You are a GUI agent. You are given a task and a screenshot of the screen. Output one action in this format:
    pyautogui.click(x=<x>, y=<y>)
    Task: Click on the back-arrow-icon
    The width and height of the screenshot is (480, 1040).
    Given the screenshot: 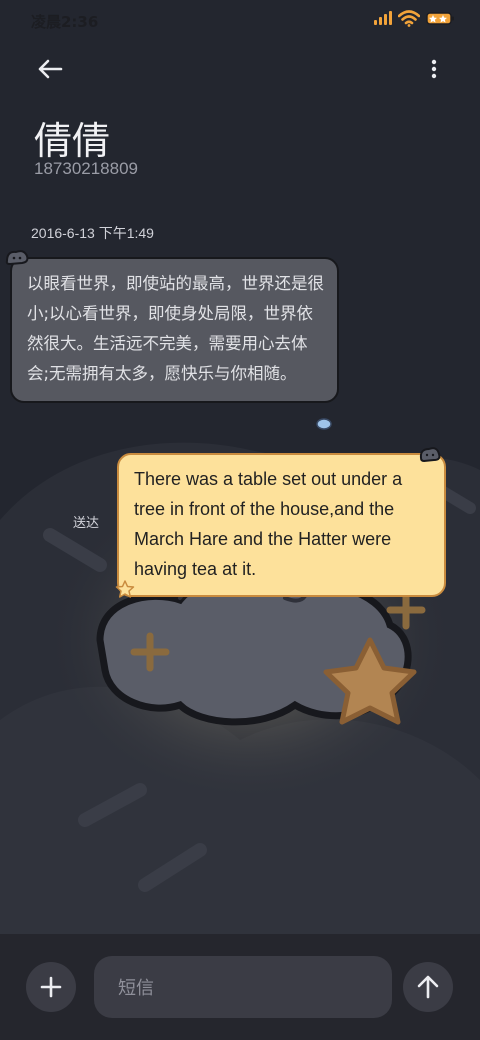 What is the action you would take?
    pyautogui.click(x=50, y=69)
    